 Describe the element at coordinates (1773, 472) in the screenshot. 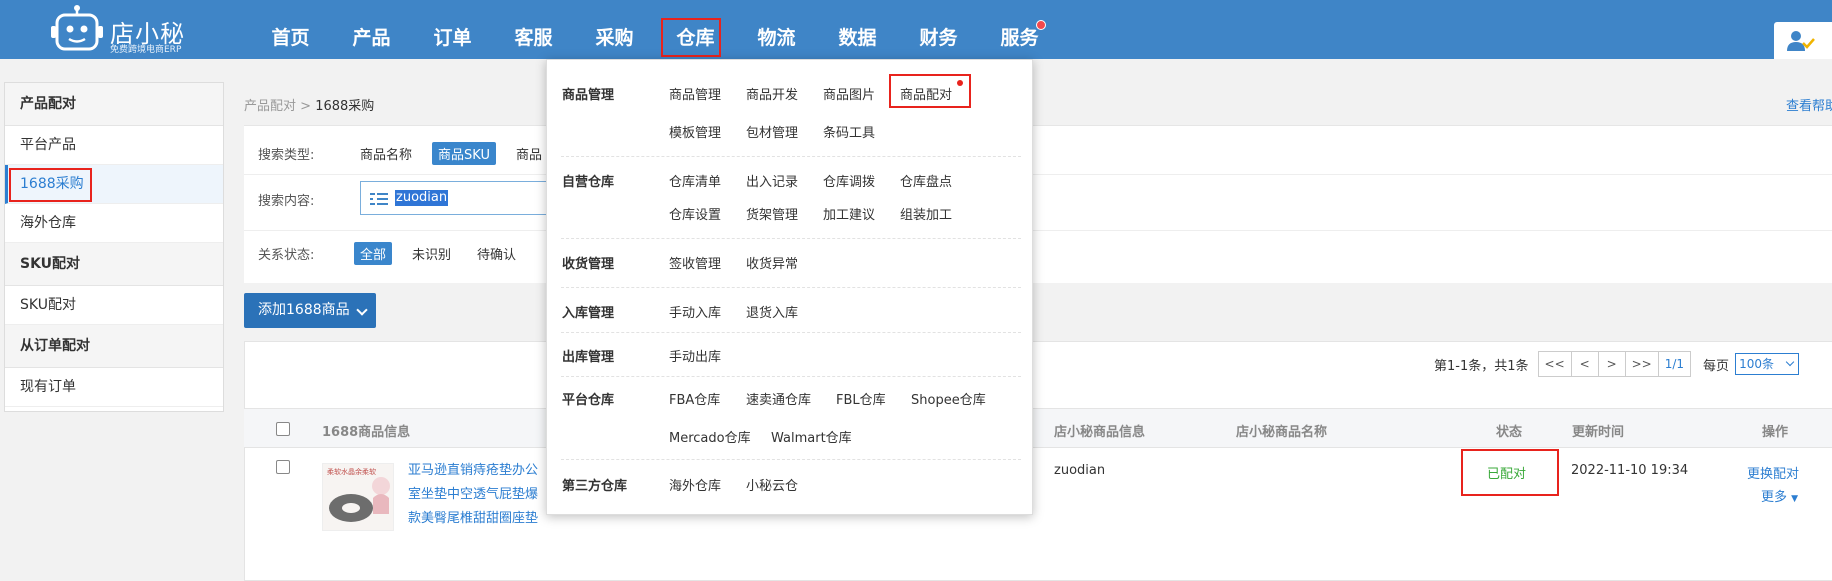

I see `change-match-link: 更换配对` at that location.